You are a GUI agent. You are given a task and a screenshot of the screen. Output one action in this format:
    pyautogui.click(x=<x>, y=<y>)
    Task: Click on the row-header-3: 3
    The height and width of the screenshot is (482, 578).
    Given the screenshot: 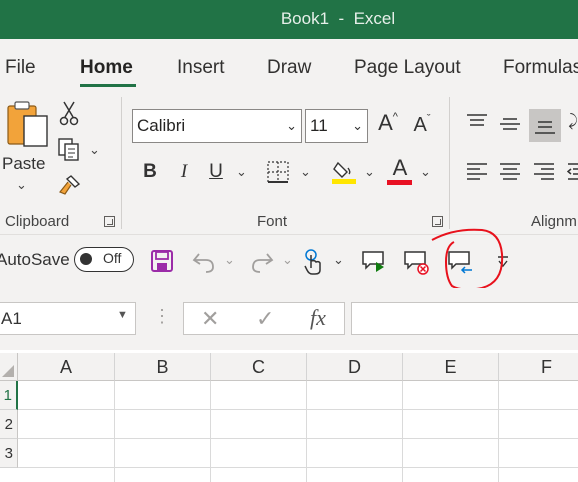 What is the action you would take?
    pyautogui.click(x=9, y=453)
    